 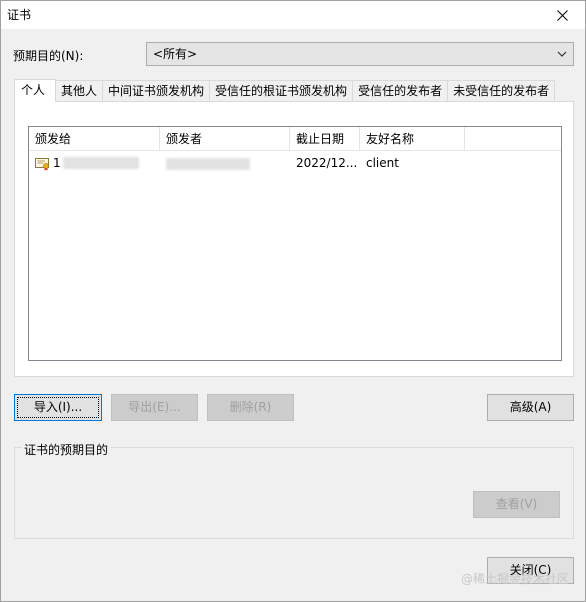 What do you see at coordinates (501, 91) in the screenshot?
I see `tab-untrusted-publishers: 未受信任的发布者` at bounding box center [501, 91].